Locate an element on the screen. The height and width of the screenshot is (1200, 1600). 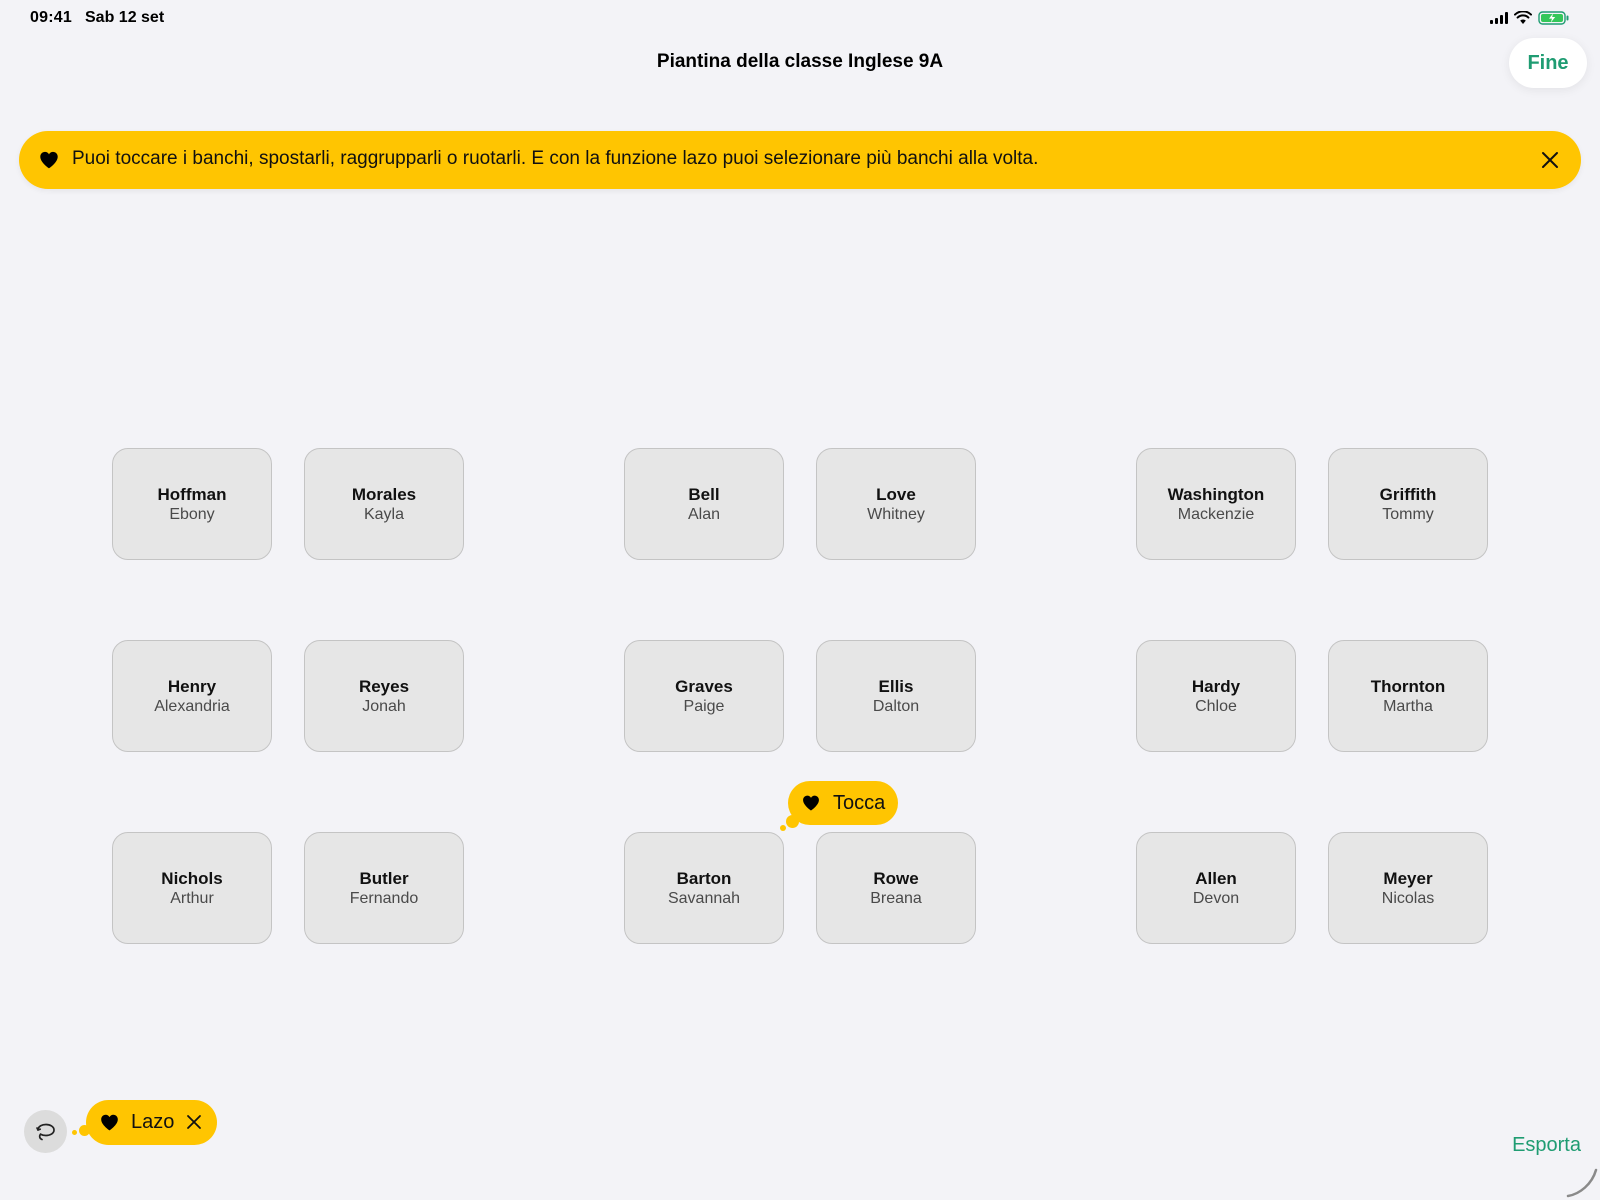
desk-first-name: Chloe is located at coordinates (1216, 706).